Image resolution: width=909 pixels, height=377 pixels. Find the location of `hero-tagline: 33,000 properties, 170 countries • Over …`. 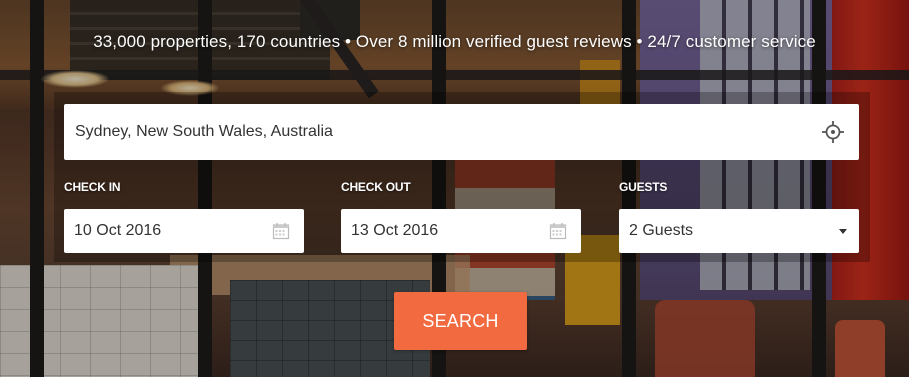

hero-tagline: 33,000 properties, 170 countries • Over … is located at coordinates (454, 41).